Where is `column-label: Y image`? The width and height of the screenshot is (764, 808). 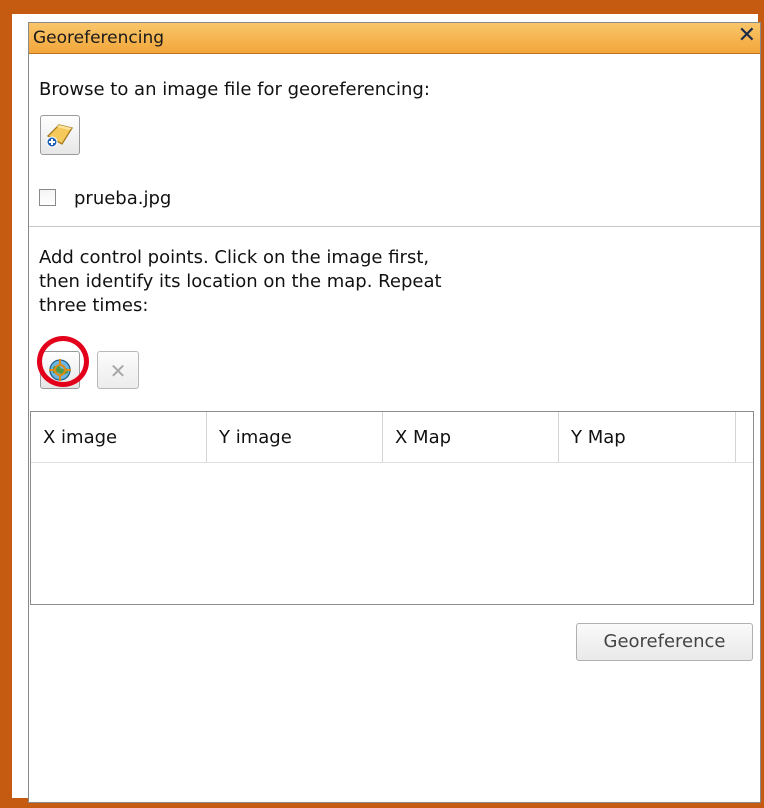 column-label: Y image is located at coordinates (255, 437).